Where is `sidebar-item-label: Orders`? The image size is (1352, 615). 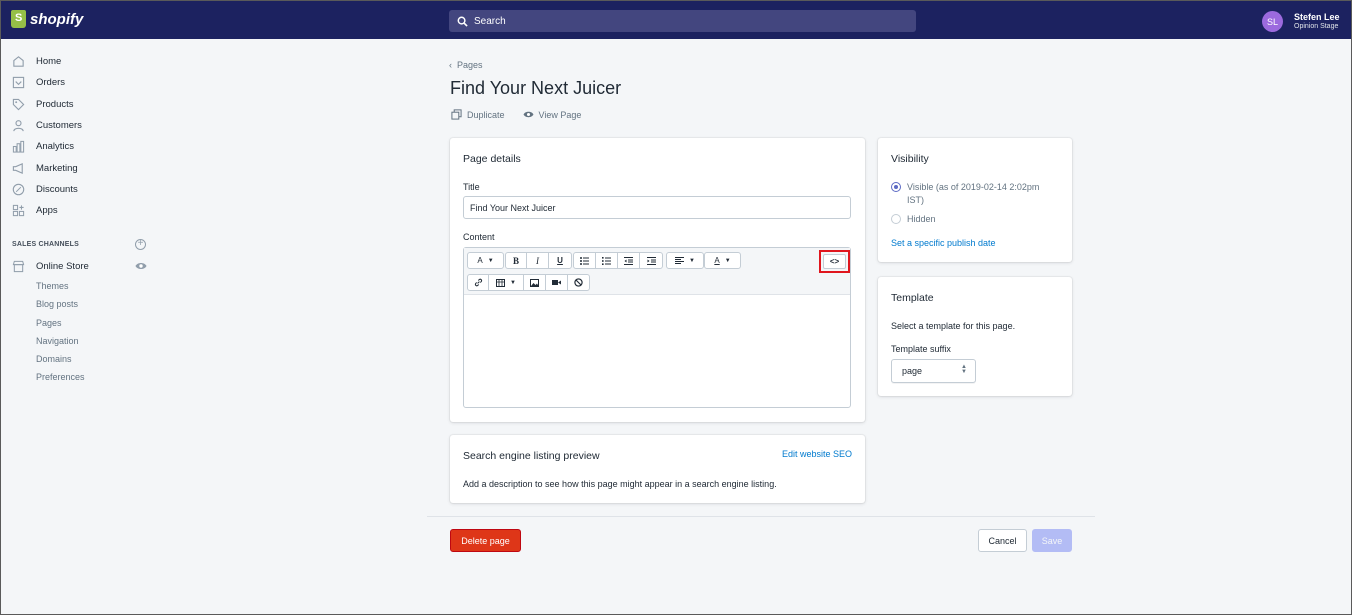
sidebar-item-label: Orders is located at coordinates (51, 82).